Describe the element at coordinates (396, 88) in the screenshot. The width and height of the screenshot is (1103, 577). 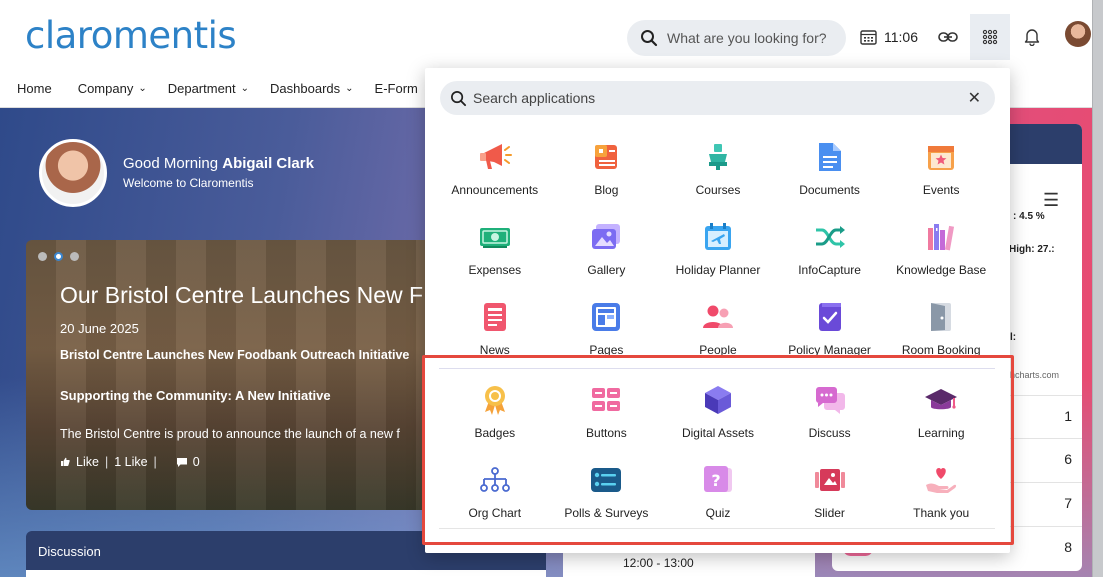
I see `nav-eform: E-Form` at that location.